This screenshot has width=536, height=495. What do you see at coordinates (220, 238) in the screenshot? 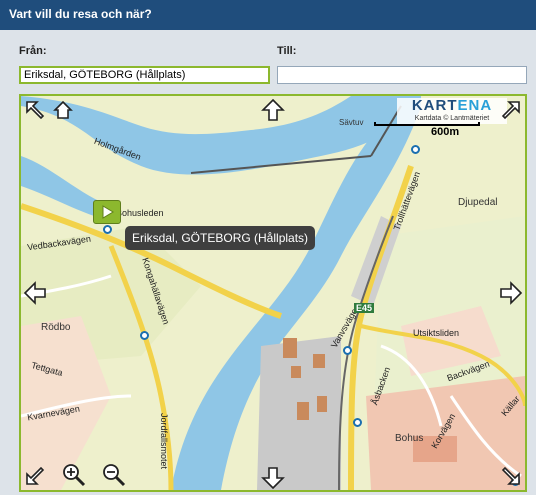
I see `stop-tooltip: Eriksdal, GÖTEBORG (Hållplats)` at bounding box center [220, 238].